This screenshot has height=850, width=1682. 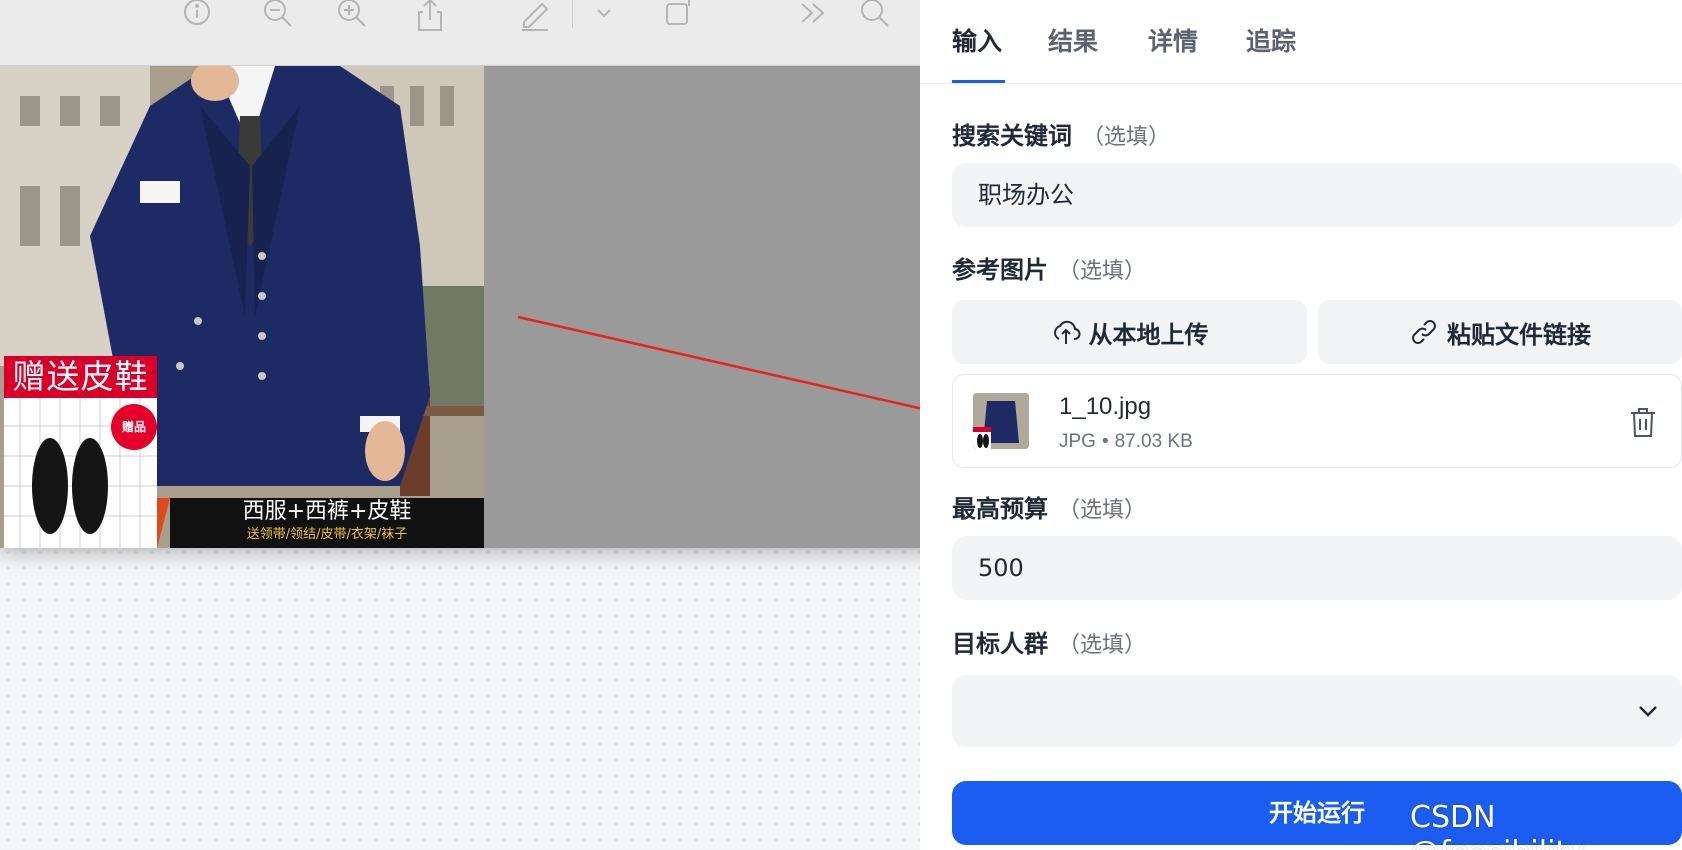 What do you see at coordinates (1000, 644) in the screenshot?
I see `audience-label-text: 目标人群` at bounding box center [1000, 644].